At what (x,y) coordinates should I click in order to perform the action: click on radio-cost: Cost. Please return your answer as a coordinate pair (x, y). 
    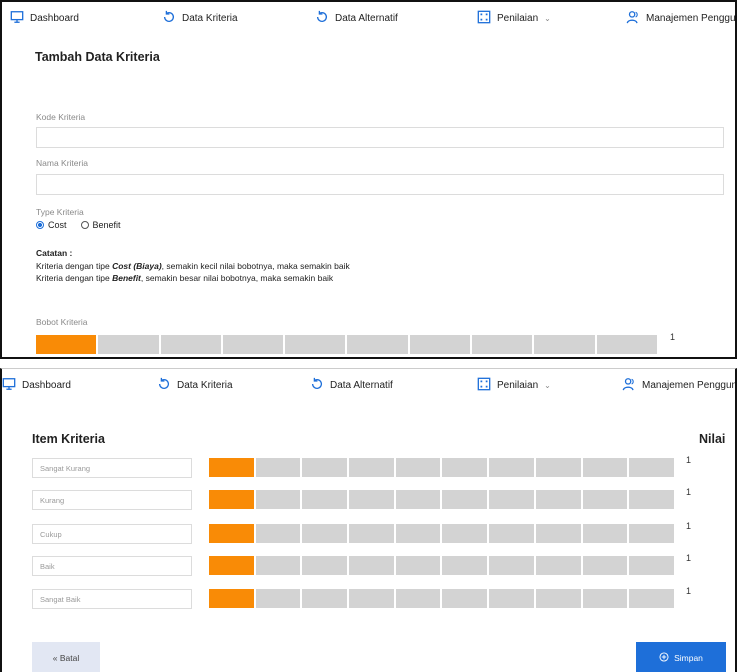
    Looking at the image, I should click on (51, 225).